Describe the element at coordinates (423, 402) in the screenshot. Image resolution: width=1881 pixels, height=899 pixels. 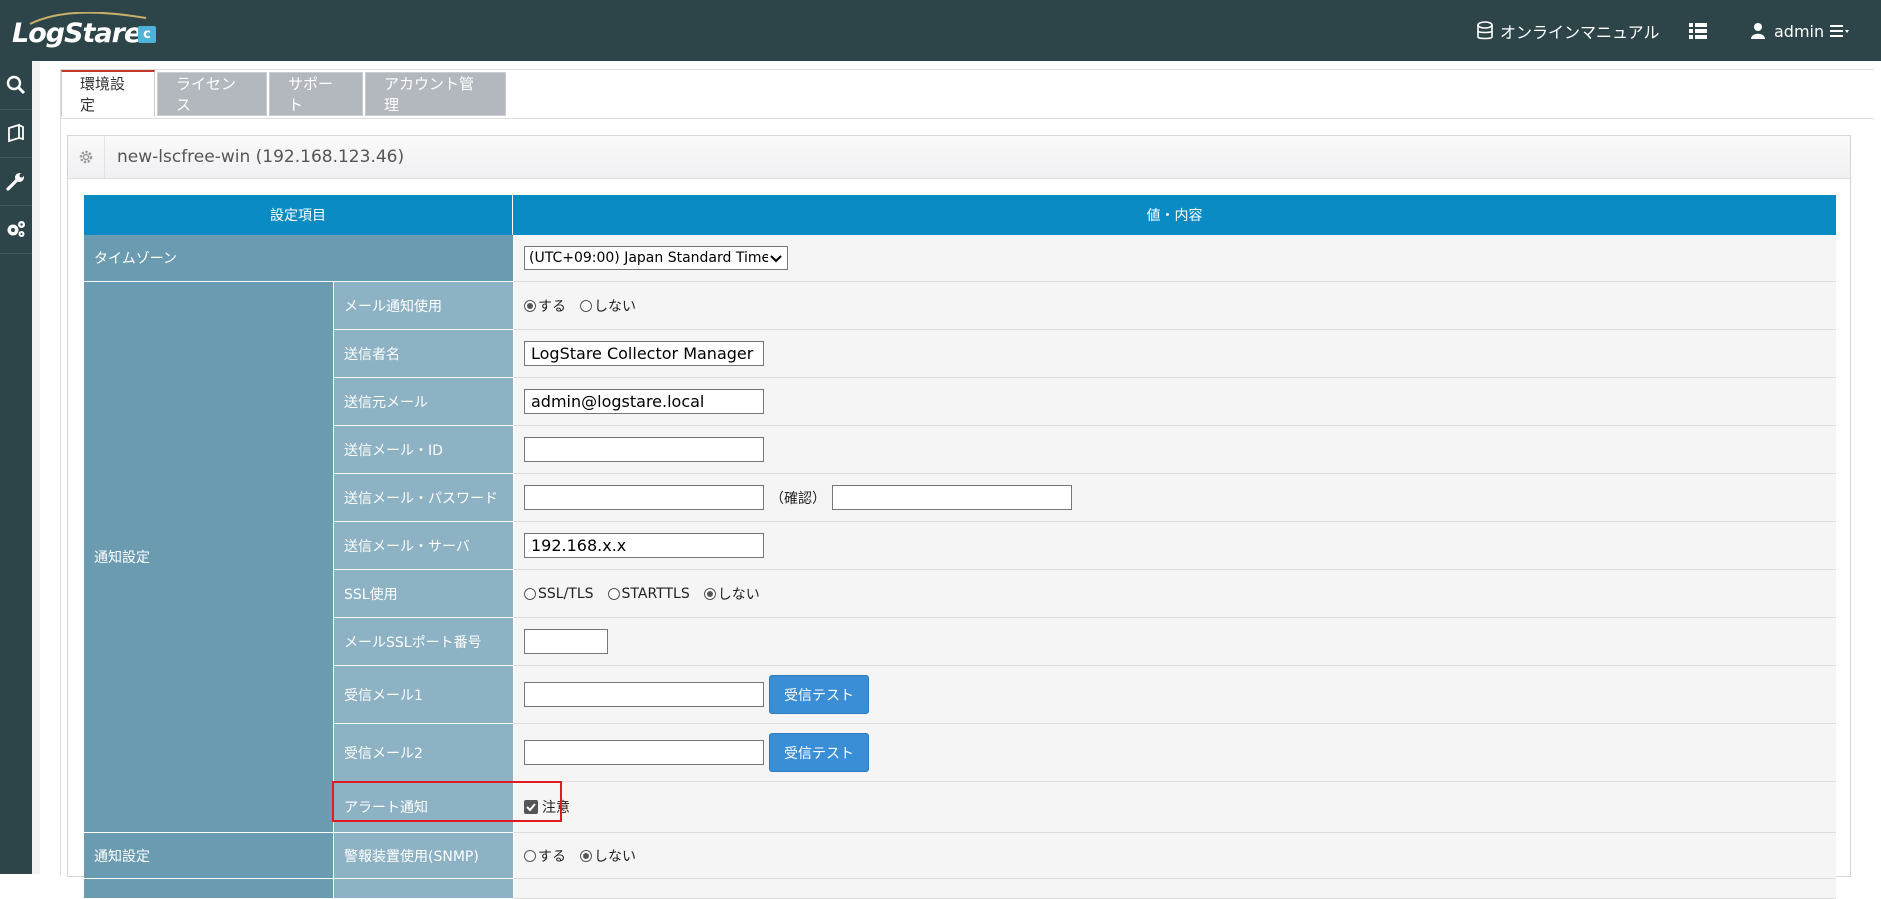
I see `sender-mail-label: 送信元メール` at that location.